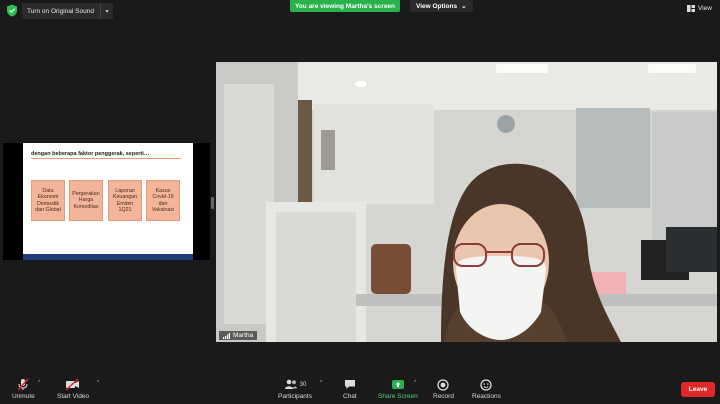 The height and width of the screenshot is (404, 720). I want to click on video-off-icon, so click(73, 384).